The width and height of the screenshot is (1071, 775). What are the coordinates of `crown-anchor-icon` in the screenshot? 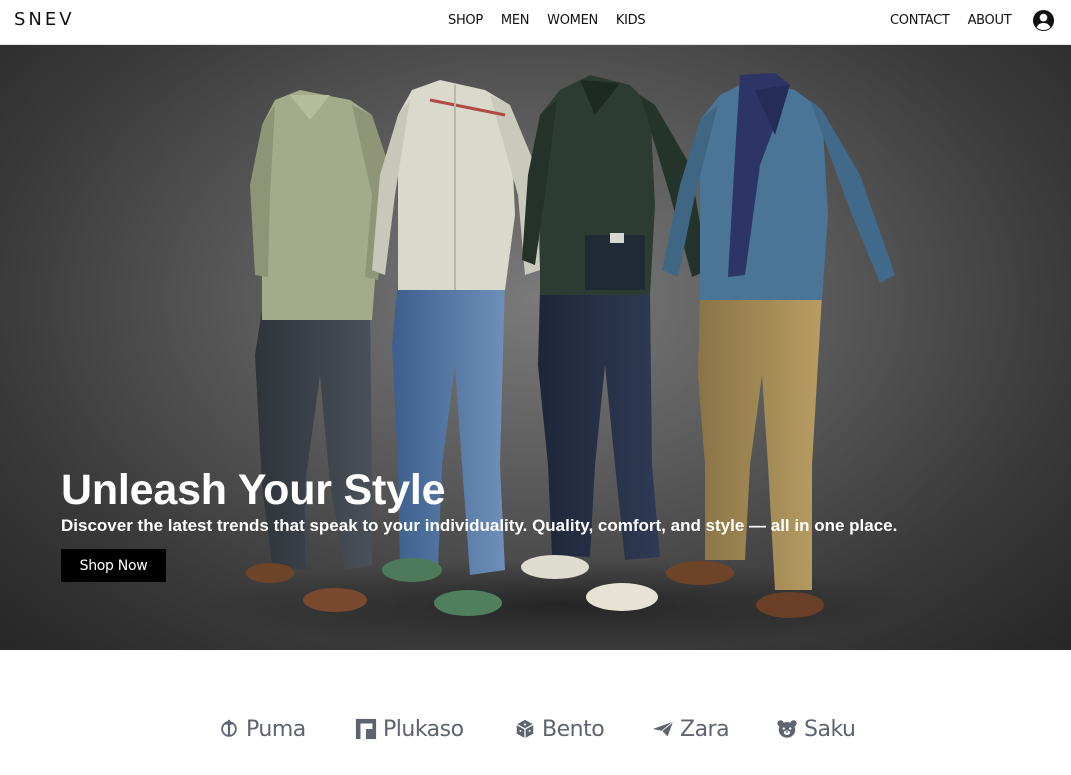 It's located at (229, 728).